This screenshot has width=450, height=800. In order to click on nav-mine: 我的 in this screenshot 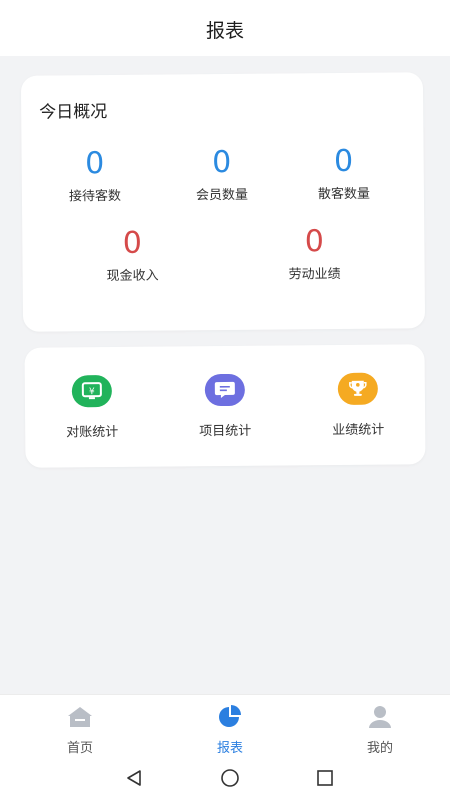, I will do `click(380, 729)`.